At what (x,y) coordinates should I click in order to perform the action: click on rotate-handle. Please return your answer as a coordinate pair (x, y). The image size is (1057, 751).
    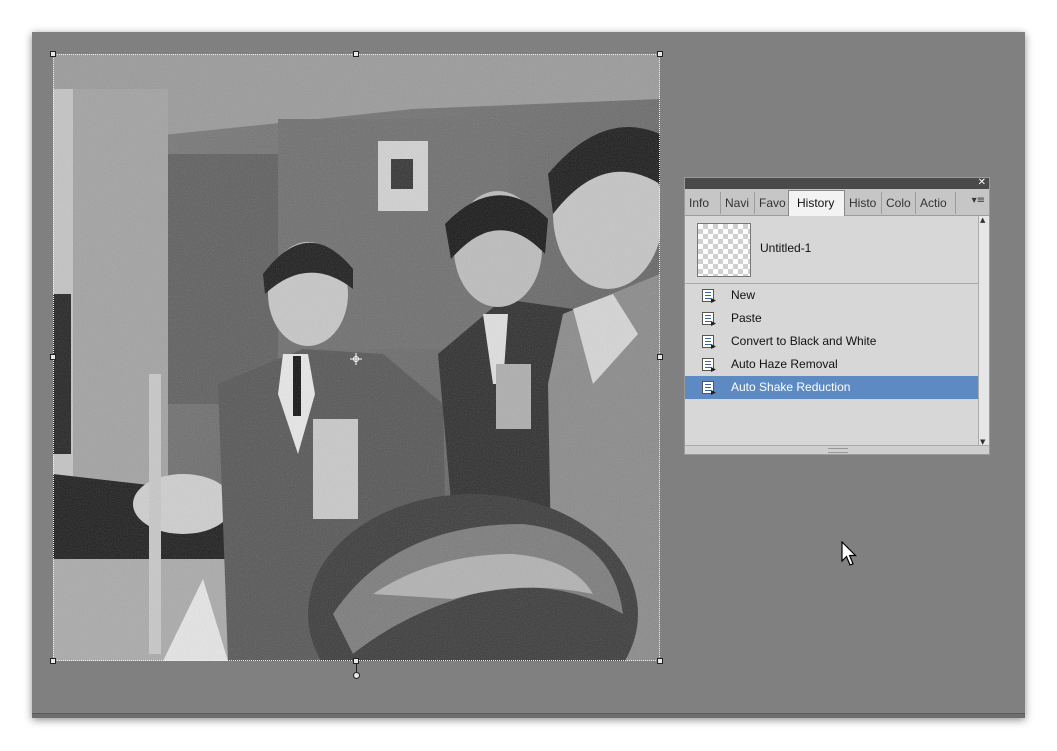
    Looking at the image, I should click on (356, 675).